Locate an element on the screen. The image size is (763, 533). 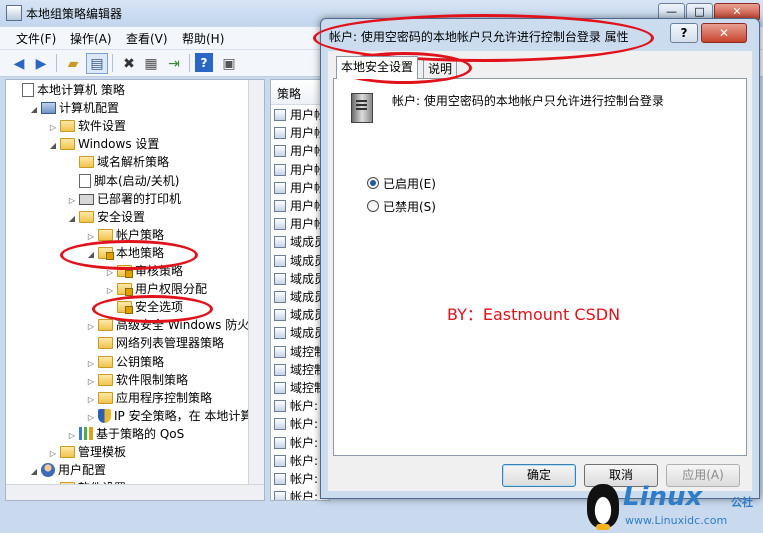
menu-help: 帮助(H) is located at coordinates (203, 38).